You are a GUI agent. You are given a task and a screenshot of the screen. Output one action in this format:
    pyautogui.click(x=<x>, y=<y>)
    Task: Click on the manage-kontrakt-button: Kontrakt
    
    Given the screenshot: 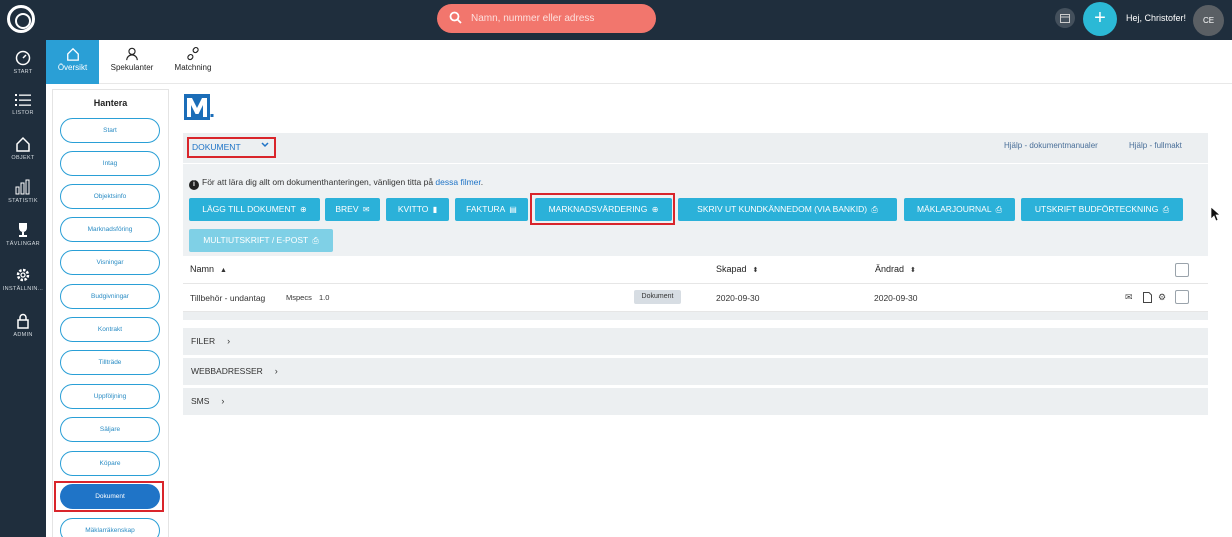 What is the action you would take?
    pyautogui.click(x=110, y=329)
    